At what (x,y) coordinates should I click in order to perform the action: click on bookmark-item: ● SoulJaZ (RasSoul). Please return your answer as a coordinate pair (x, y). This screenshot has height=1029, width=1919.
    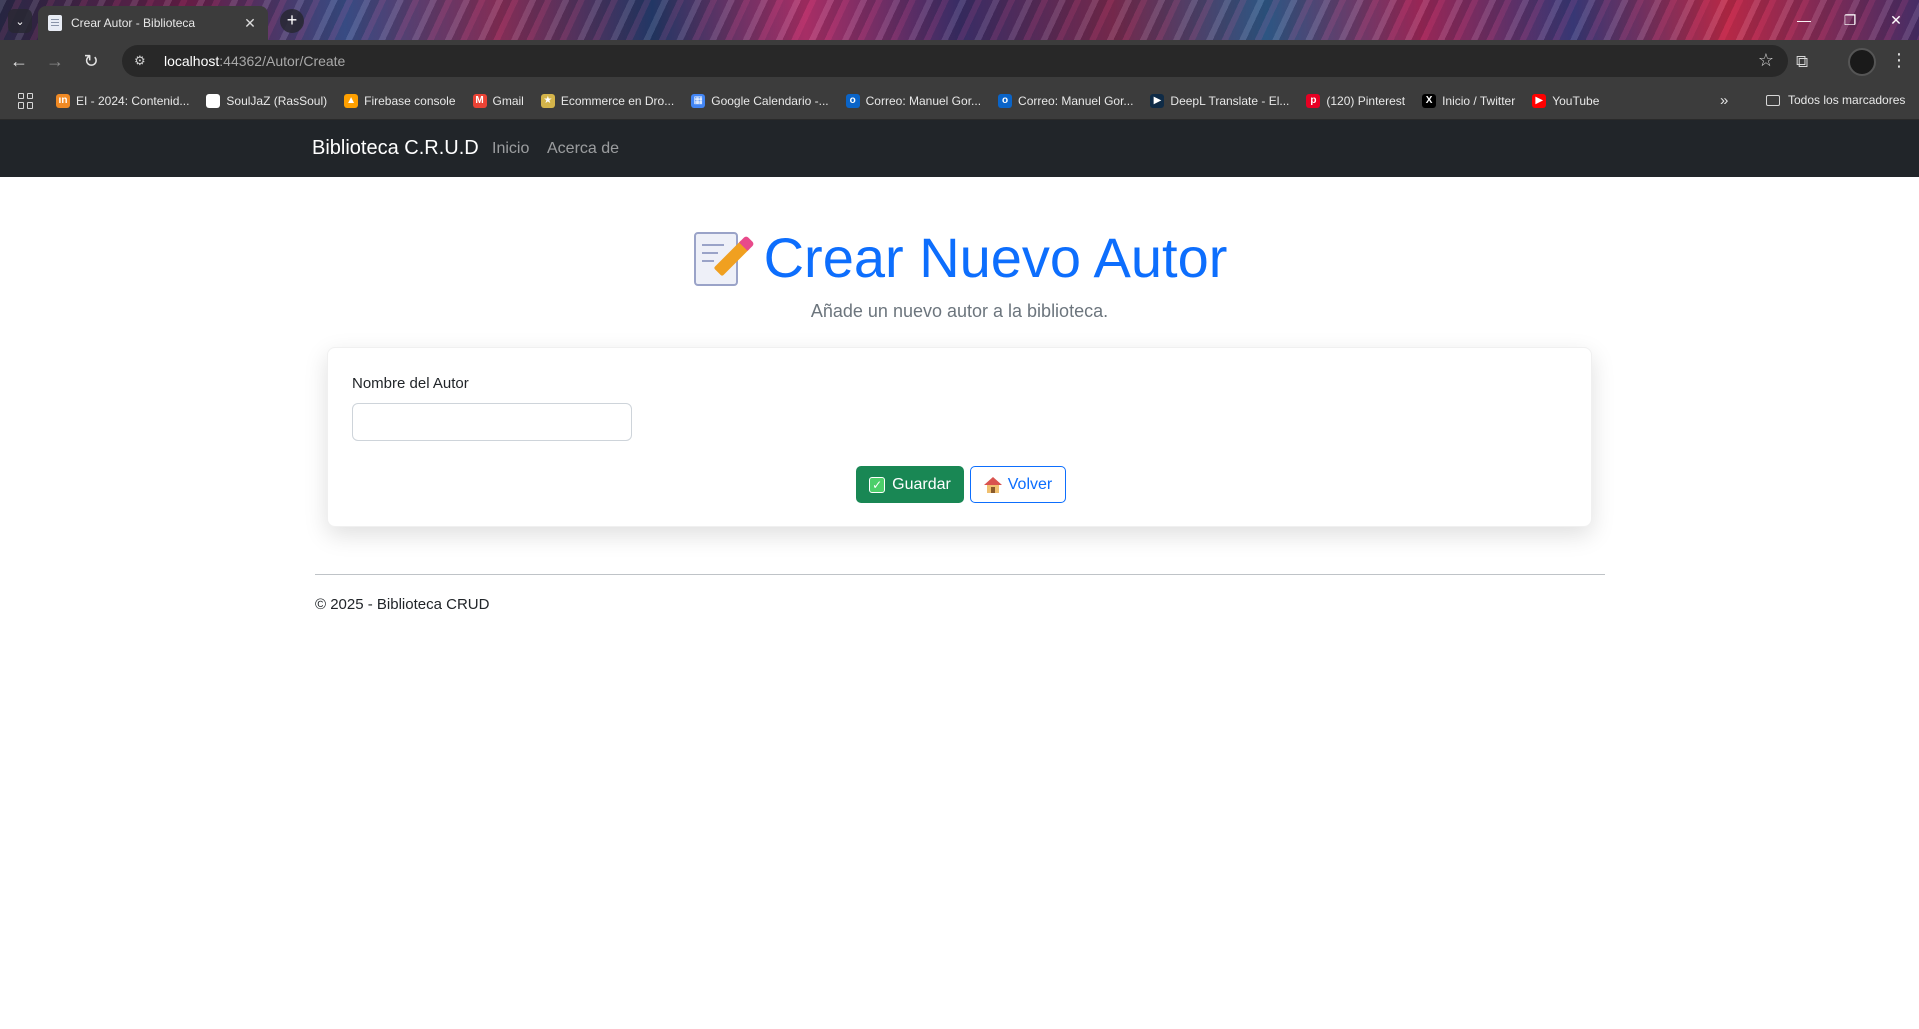
    Looking at the image, I should click on (267, 100).